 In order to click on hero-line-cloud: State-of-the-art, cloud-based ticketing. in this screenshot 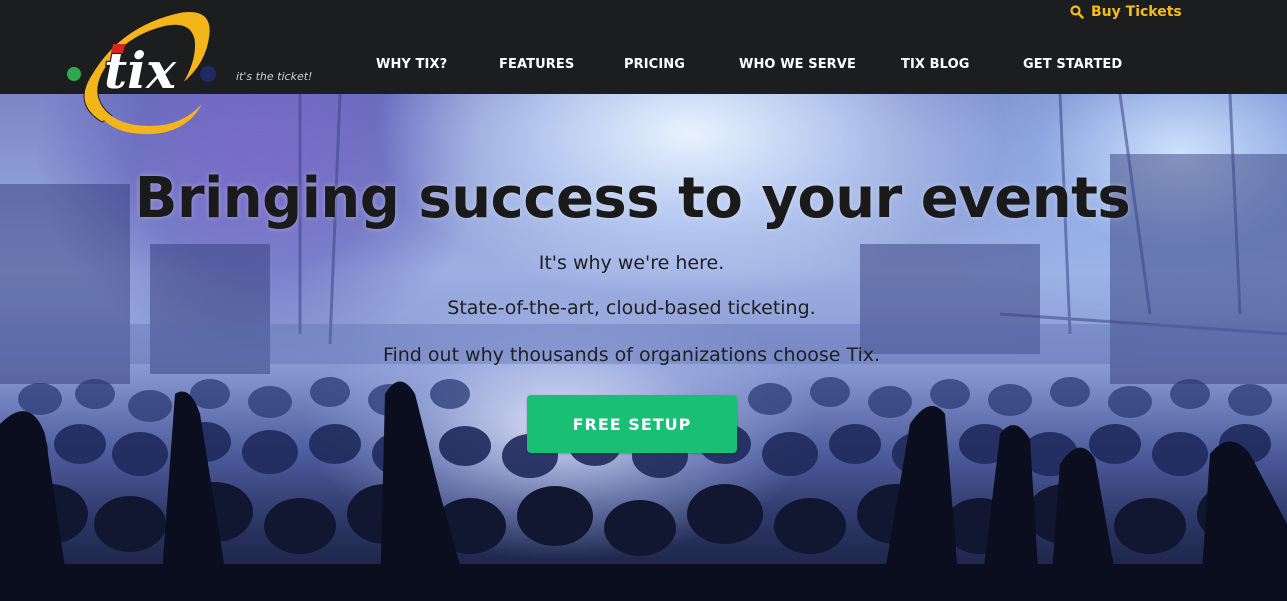, I will do `click(631, 308)`.